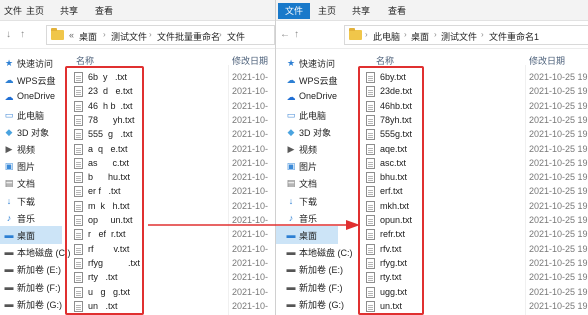 The height and width of the screenshot is (315, 588). I want to click on highlight-box-renamed-files, so click(391, 190).